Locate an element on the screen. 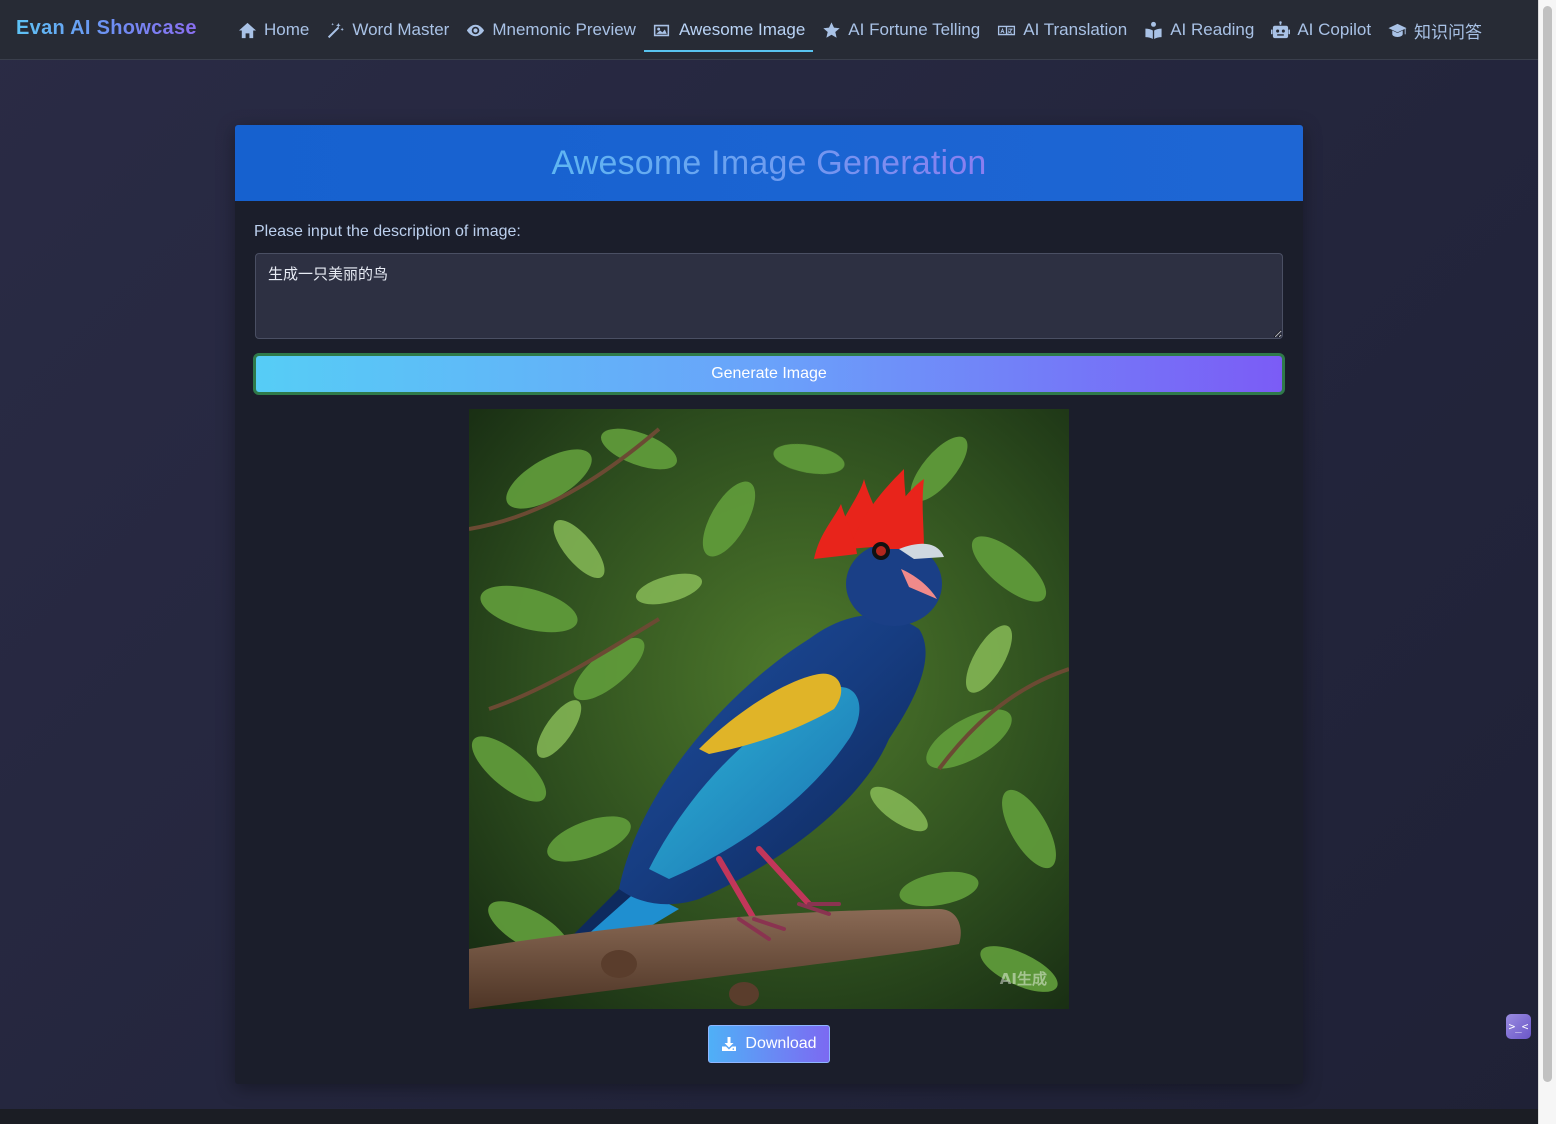 This screenshot has width=1556, height=1124. page-scrollbar is located at coordinates (1547, 562).